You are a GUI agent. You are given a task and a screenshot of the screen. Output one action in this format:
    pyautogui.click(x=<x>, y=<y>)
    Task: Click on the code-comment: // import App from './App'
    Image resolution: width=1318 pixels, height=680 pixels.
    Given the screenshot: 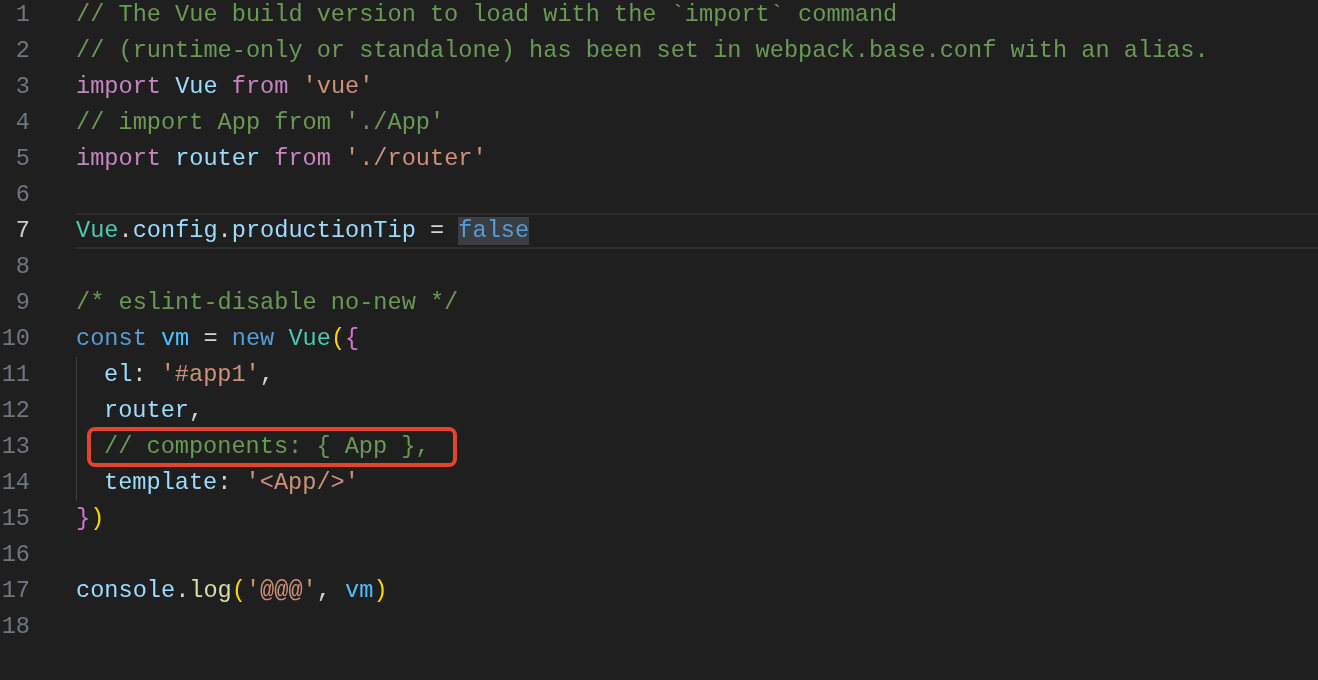 What is the action you would take?
    pyautogui.click(x=260, y=123)
    